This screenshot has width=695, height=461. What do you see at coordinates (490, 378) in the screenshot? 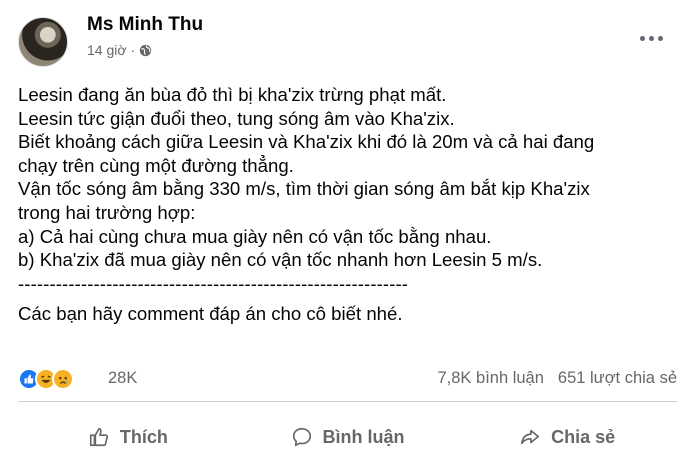
I see `comment-count: 7,8K bình luận` at bounding box center [490, 378].